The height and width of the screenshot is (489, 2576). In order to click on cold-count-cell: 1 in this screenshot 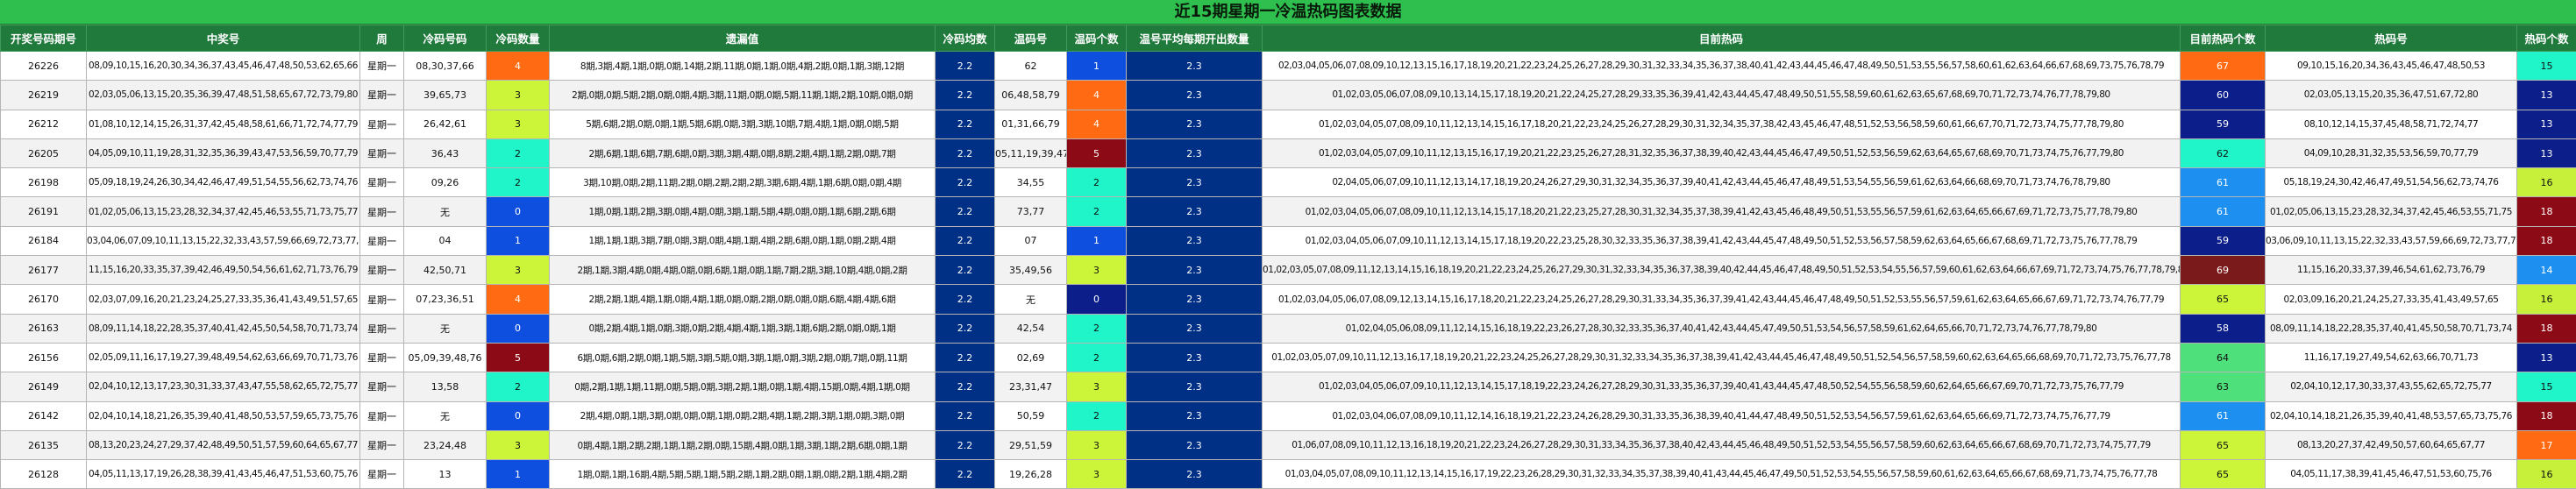, I will do `click(518, 475)`.